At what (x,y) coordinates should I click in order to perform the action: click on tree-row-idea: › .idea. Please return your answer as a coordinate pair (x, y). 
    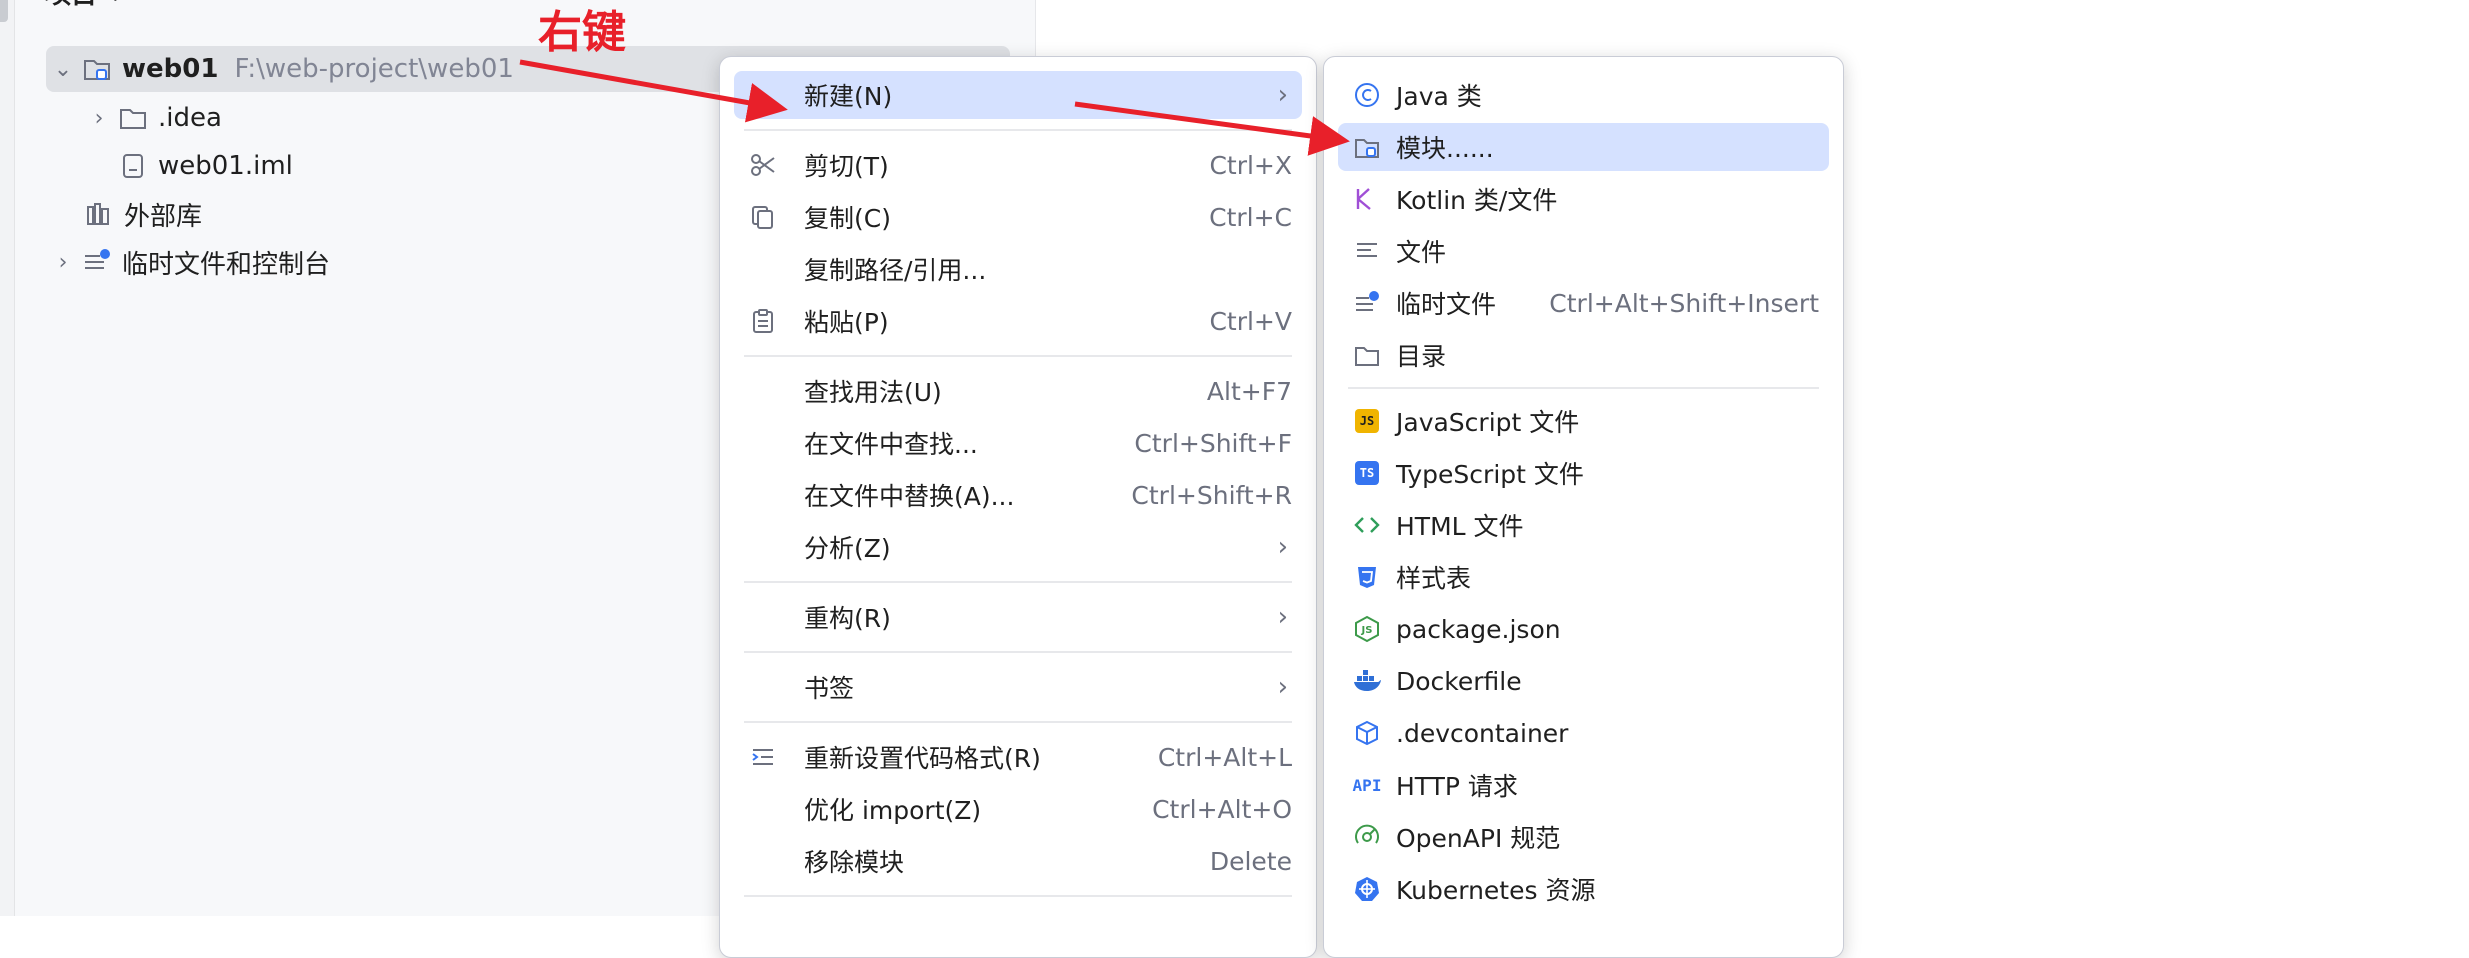
    Looking at the image, I should click on (152, 118).